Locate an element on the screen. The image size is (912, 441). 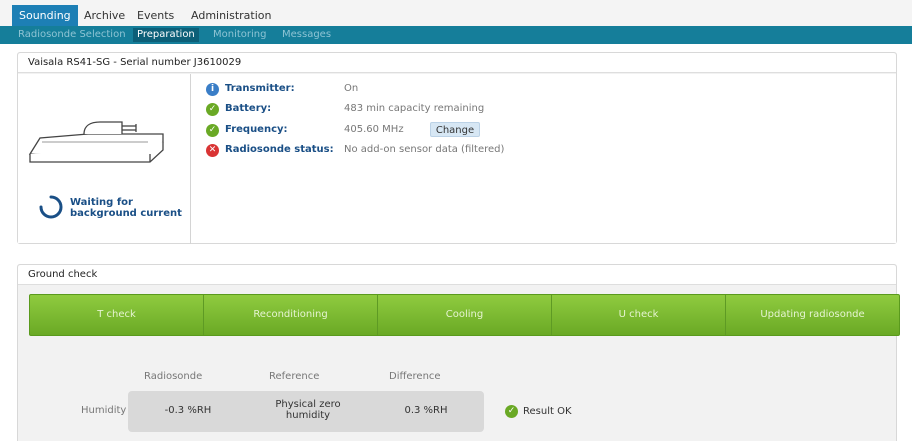
info-icon: i is located at coordinates (212, 89).